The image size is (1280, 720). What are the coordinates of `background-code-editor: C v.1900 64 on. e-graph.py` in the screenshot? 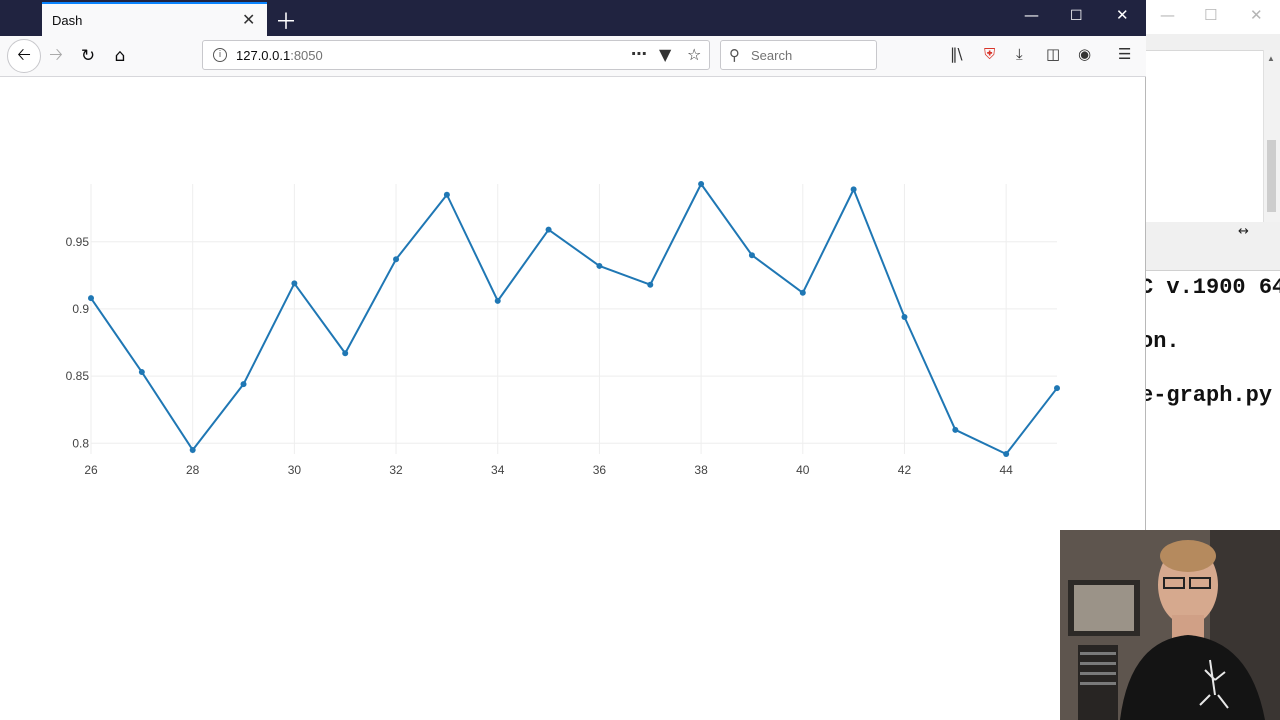 It's located at (1213, 400).